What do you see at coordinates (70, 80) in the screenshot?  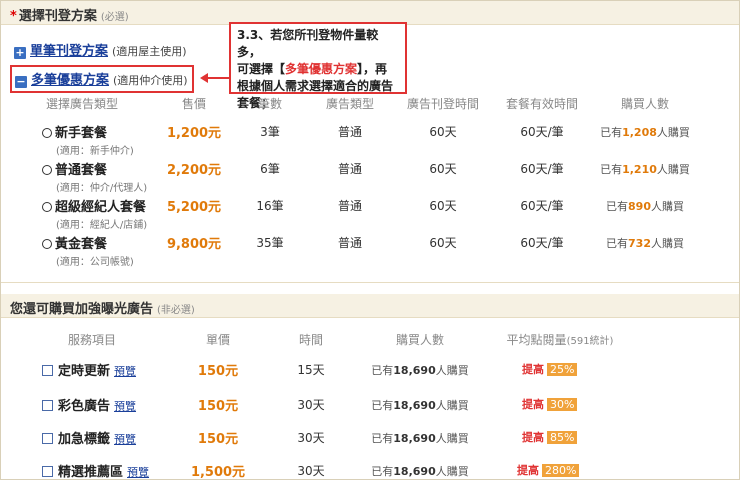 I see `multi-plan-link: 多筆優惠方案` at bounding box center [70, 80].